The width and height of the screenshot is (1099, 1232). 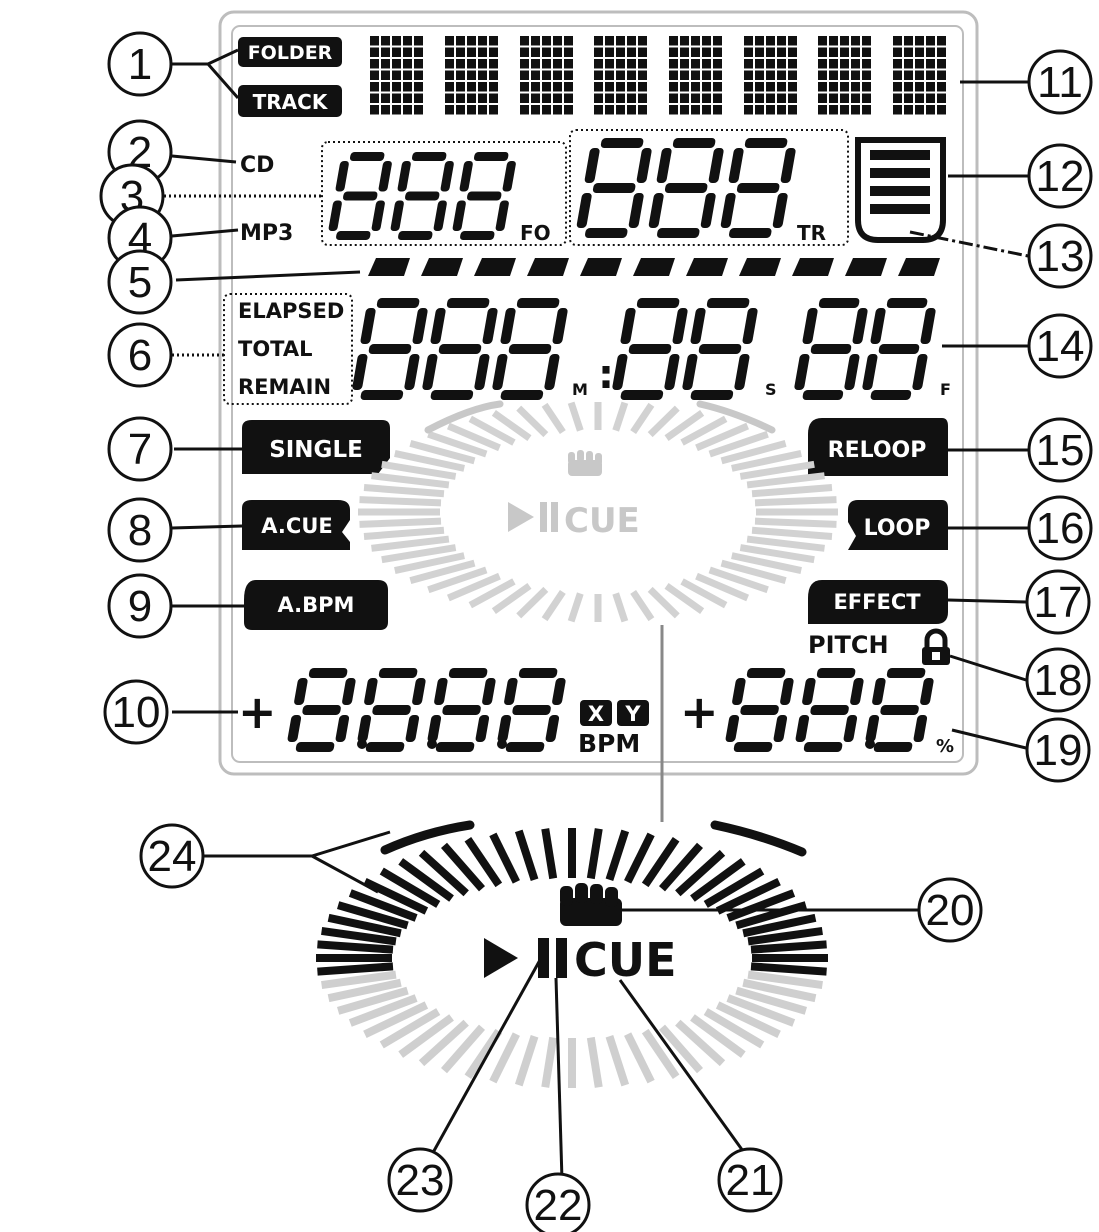 I want to click on track-label: TRACK, so click(x=291, y=102).